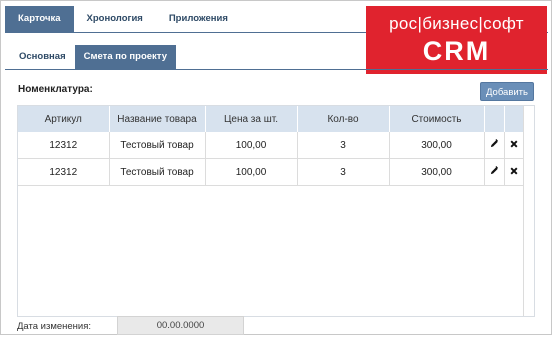  What do you see at coordinates (456, 23) in the screenshot?
I see `logo-text-top: рос|бизнес|софт` at bounding box center [456, 23].